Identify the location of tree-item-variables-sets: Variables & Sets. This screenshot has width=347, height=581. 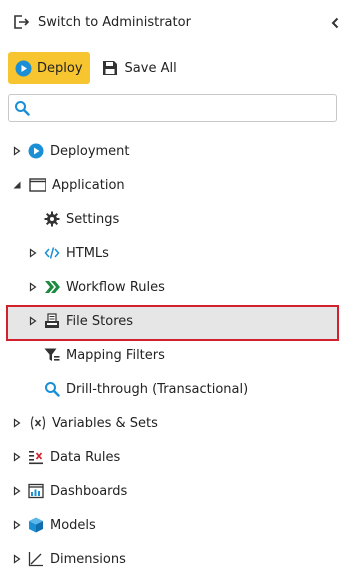
(173, 423).